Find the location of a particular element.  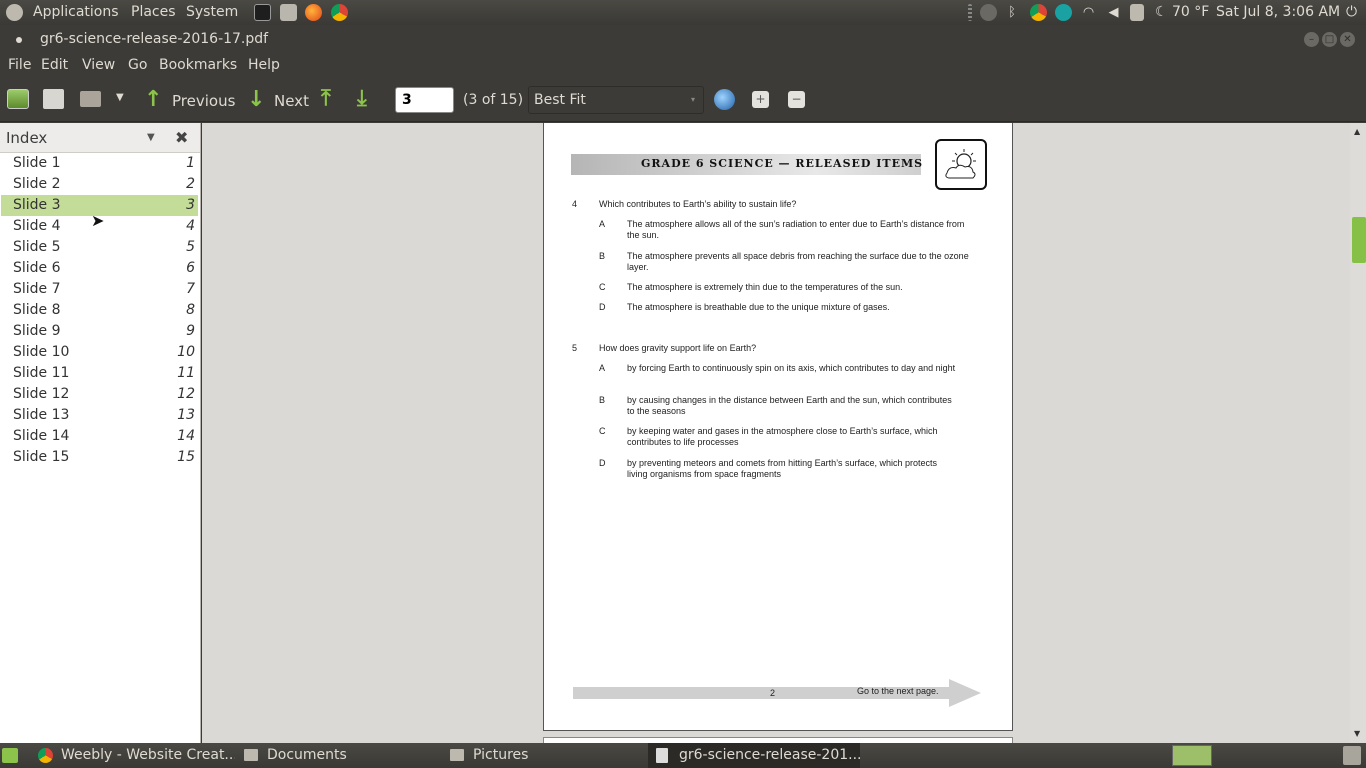

page-number-input is located at coordinates (424, 100).